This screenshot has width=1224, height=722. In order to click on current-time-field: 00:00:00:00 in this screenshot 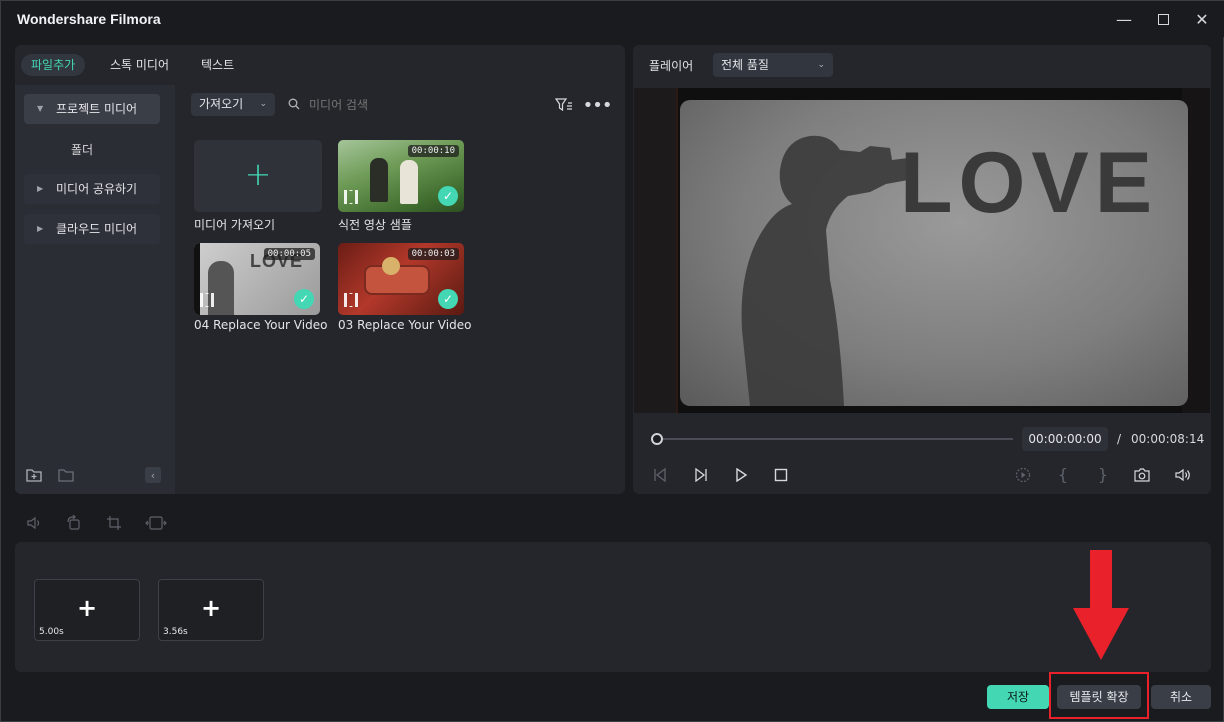, I will do `click(1065, 439)`.